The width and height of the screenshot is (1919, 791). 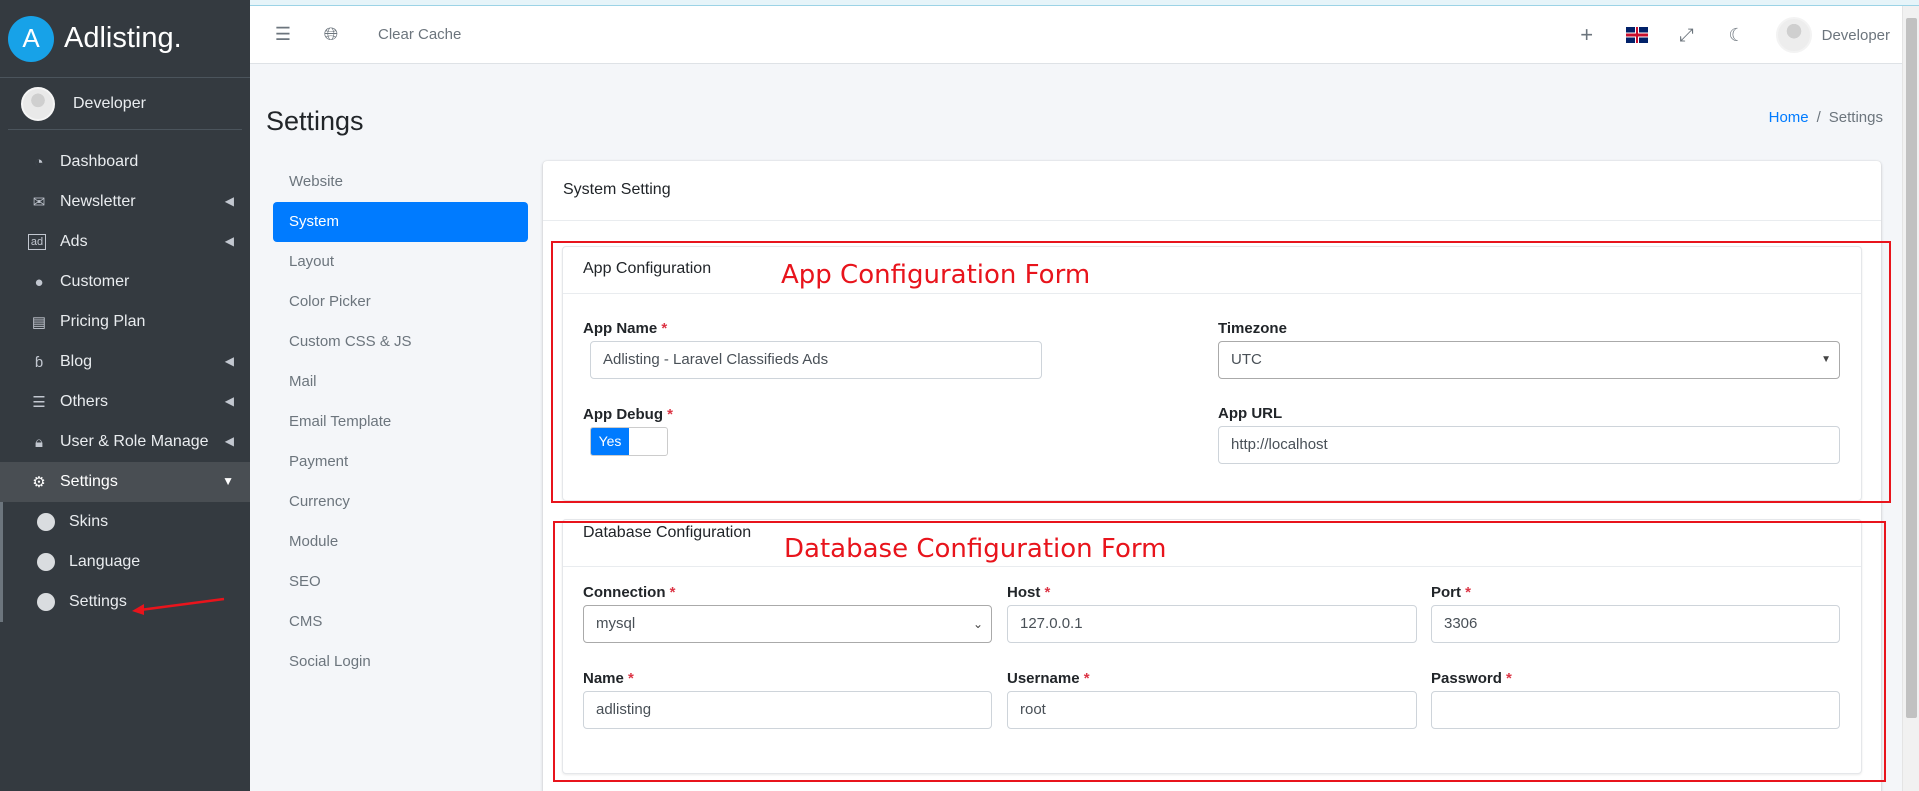 I want to click on sidebar-item-label: Others, so click(x=84, y=401).